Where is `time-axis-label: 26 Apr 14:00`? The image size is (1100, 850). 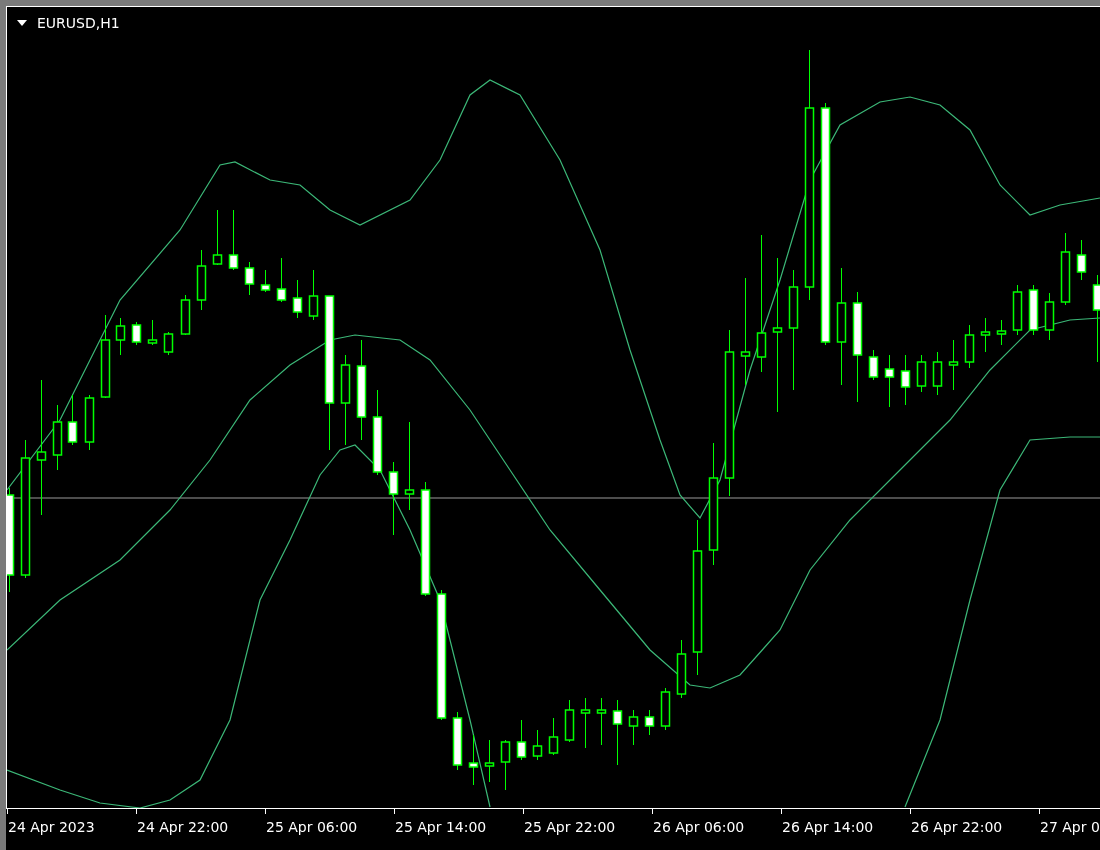 time-axis-label: 26 Apr 14:00 is located at coordinates (828, 827).